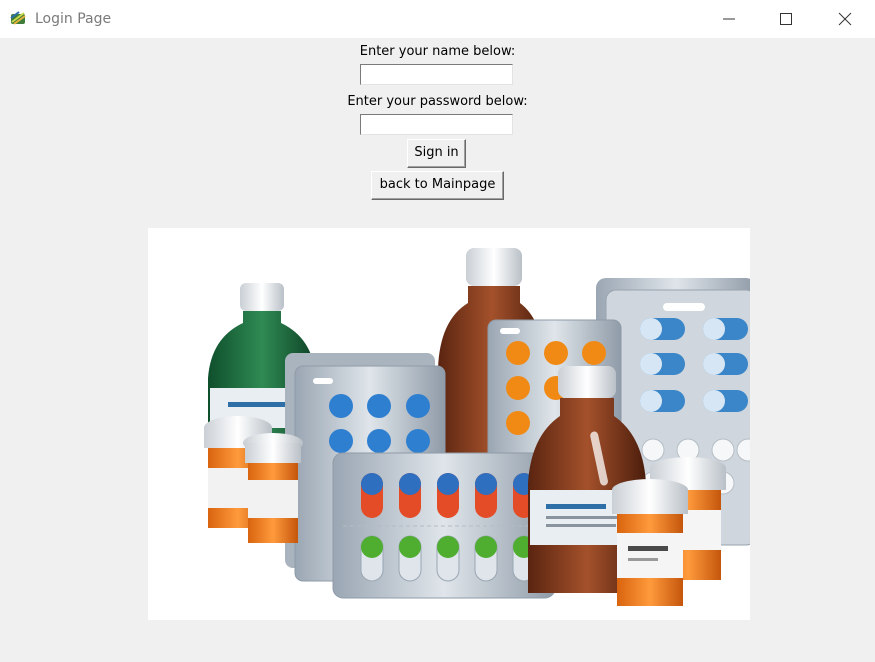 The width and height of the screenshot is (875, 662). I want to click on maximize-button, so click(786, 19).